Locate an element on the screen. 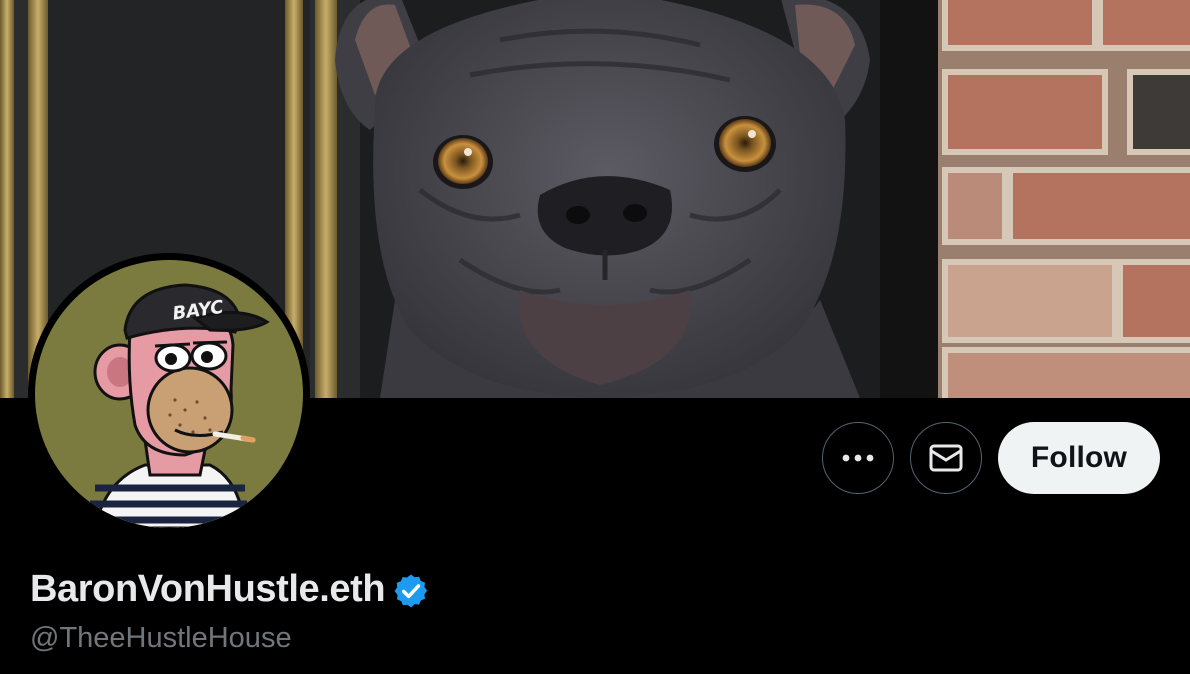  verified-badge-icon is located at coordinates (411, 591).